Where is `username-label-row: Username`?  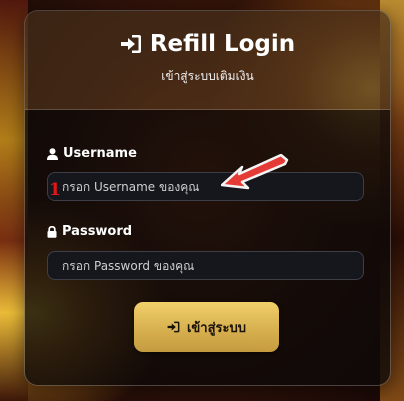 username-label-row: Username is located at coordinates (92, 153).